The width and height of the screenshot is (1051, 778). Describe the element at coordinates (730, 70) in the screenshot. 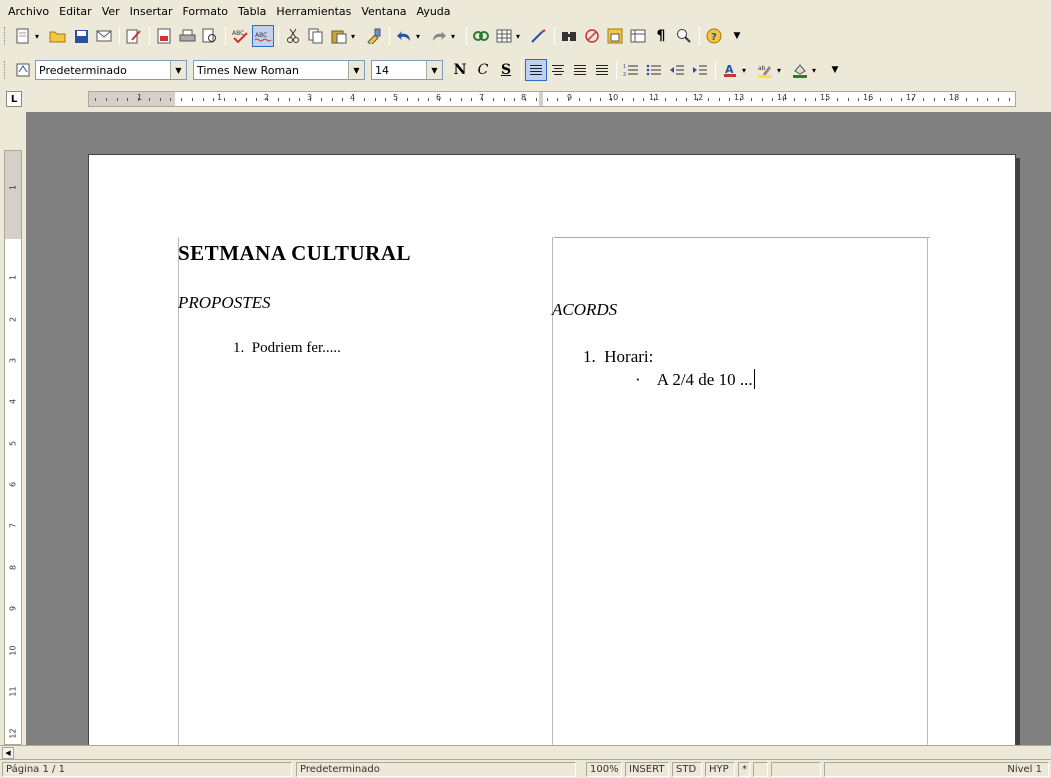

I see `font-color-icon: A` at that location.